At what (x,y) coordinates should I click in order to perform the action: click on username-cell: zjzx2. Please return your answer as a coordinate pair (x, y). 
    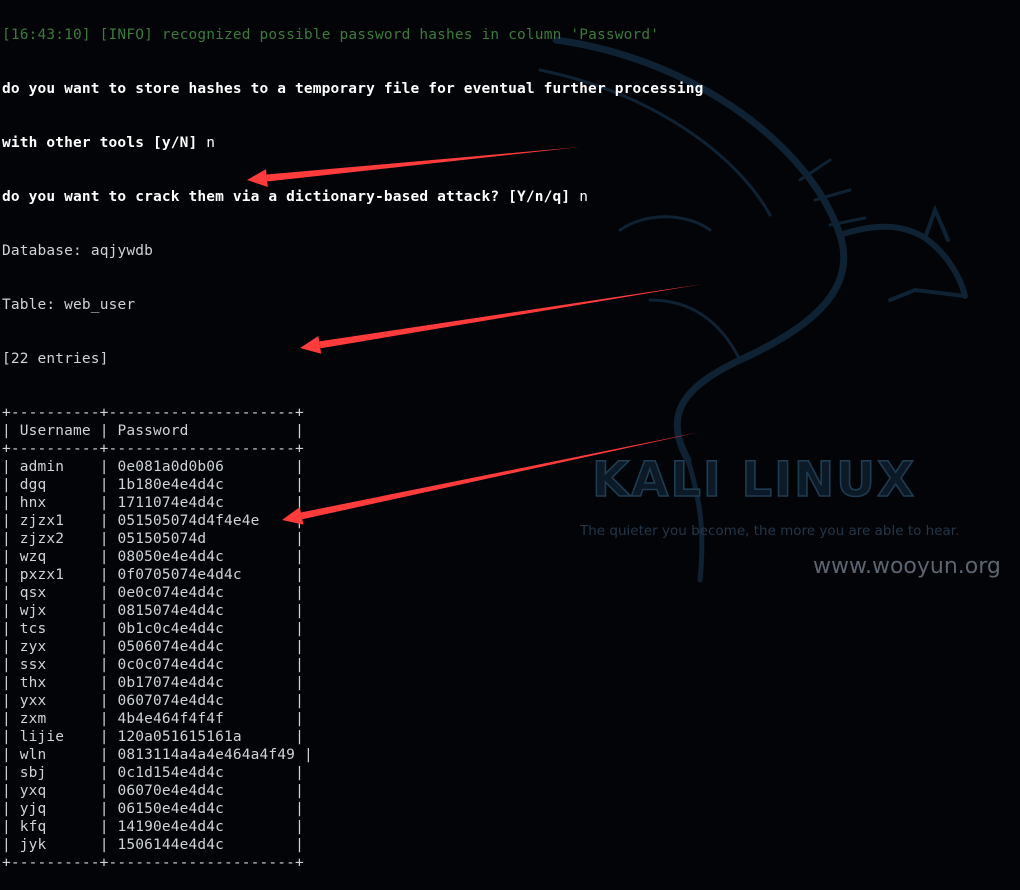
    Looking at the image, I should click on (42, 539).